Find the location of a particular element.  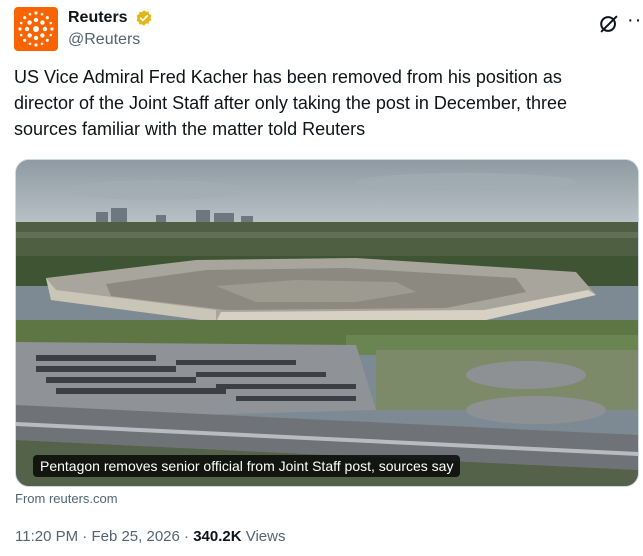

reuters-avatar is located at coordinates (36, 29).